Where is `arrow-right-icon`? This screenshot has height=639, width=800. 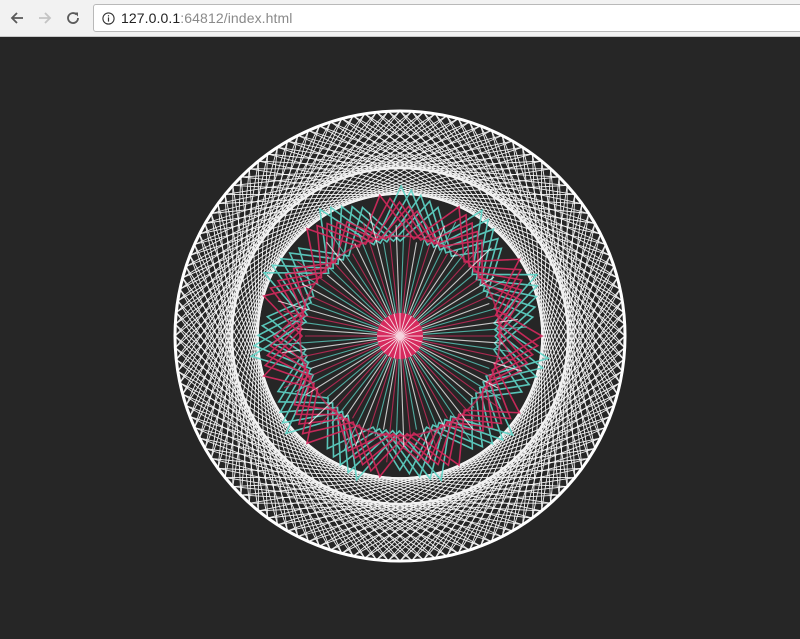 arrow-right-icon is located at coordinates (45, 18).